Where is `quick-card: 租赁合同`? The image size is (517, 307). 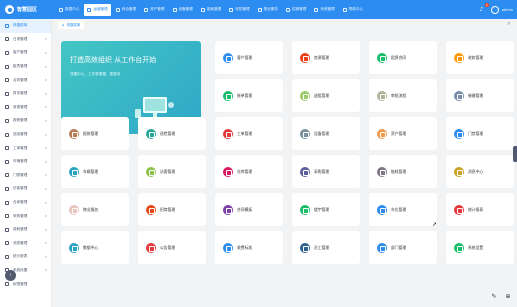
quick-card: 租赁合同 is located at coordinates (403, 57).